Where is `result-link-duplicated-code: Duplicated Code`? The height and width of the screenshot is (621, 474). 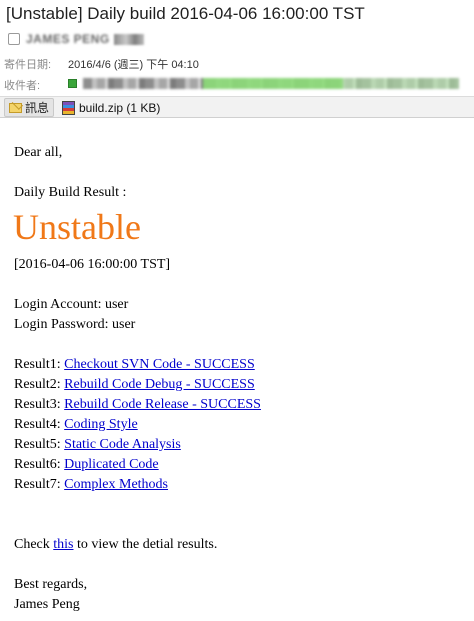 result-link-duplicated-code: Duplicated Code is located at coordinates (111, 464).